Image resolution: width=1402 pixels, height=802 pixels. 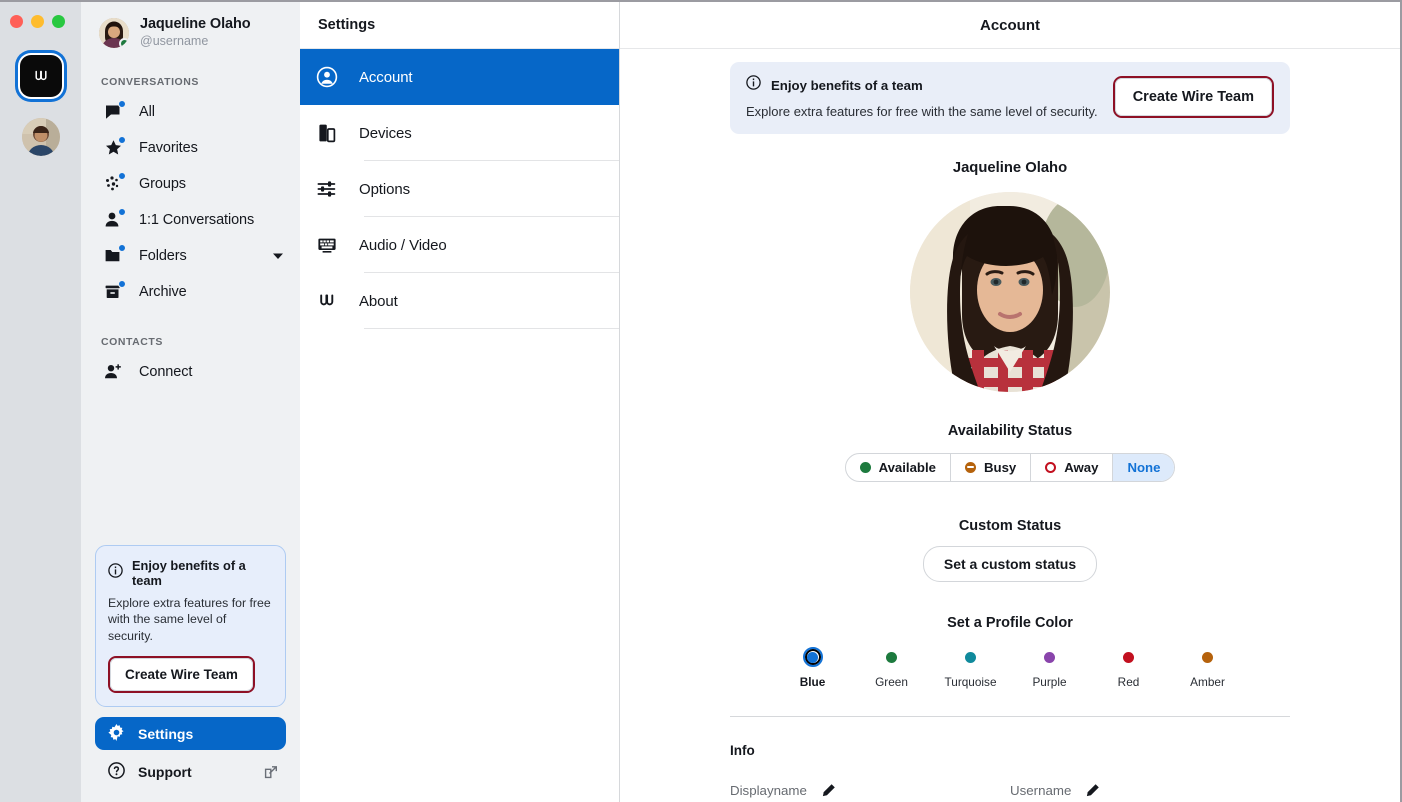 I want to click on divider, so click(x=491, y=328).